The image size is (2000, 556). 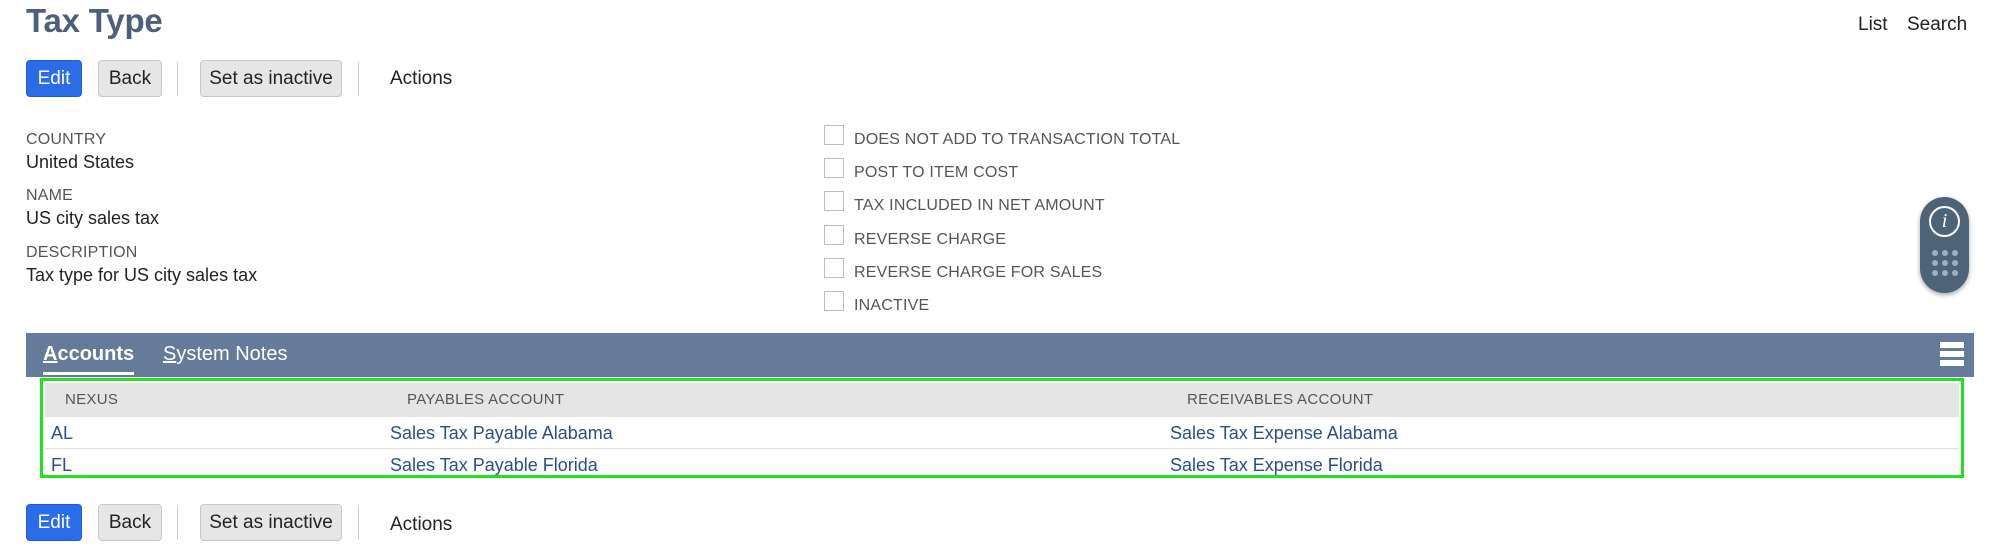 I want to click on receivables-account-link: Sales Tax Expense Florida, so click(x=1276, y=465).